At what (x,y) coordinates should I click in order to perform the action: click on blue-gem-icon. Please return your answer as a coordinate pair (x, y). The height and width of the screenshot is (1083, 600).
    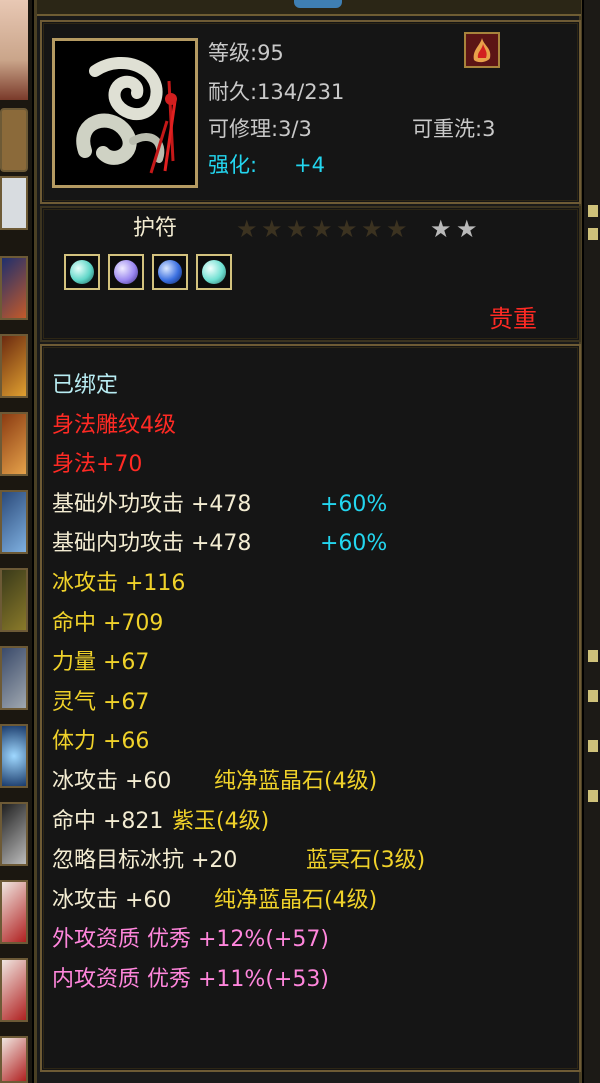
    Looking at the image, I should click on (170, 272).